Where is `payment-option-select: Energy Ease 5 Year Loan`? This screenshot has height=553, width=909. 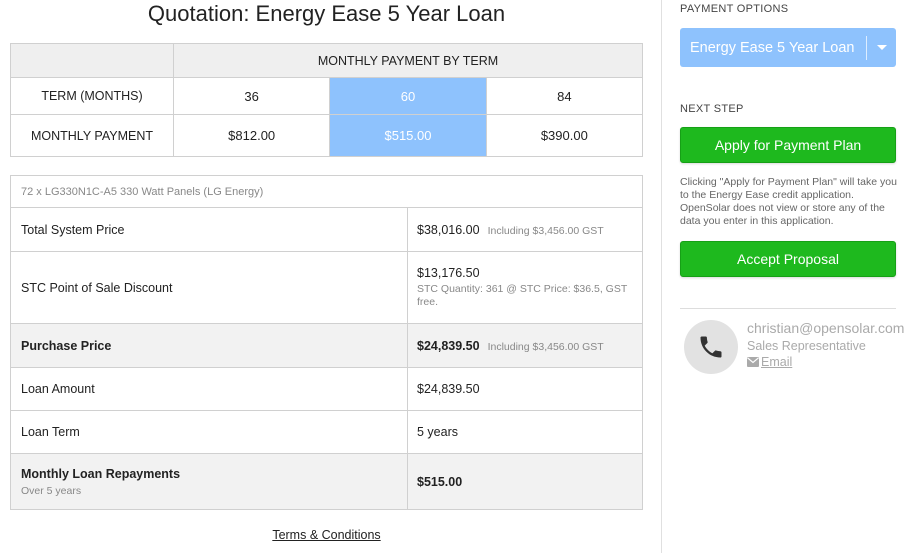 payment-option-select: Energy Ease 5 Year Loan is located at coordinates (788, 47).